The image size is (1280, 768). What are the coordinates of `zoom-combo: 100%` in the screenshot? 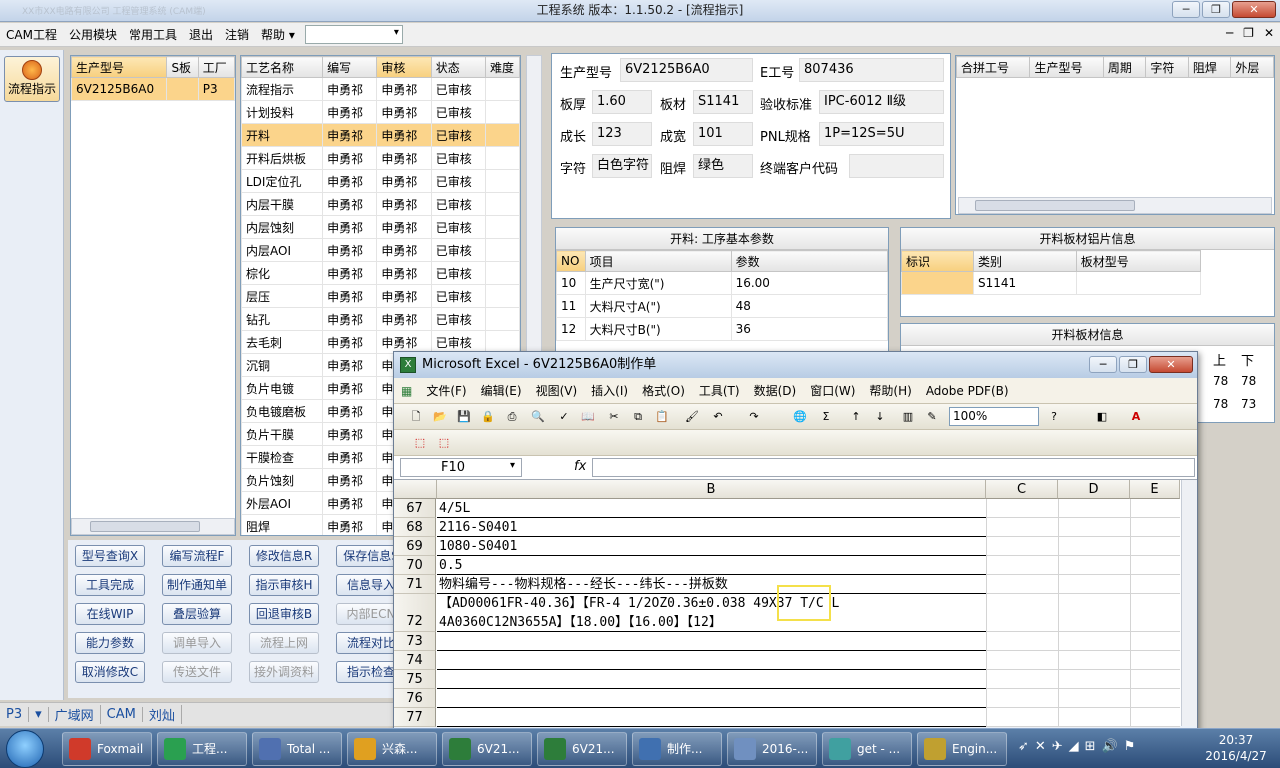 It's located at (994, 416).